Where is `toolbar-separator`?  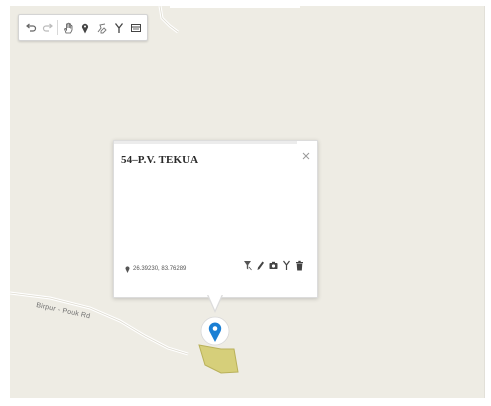 toolbar-separator is located at coordinates (57, 27).